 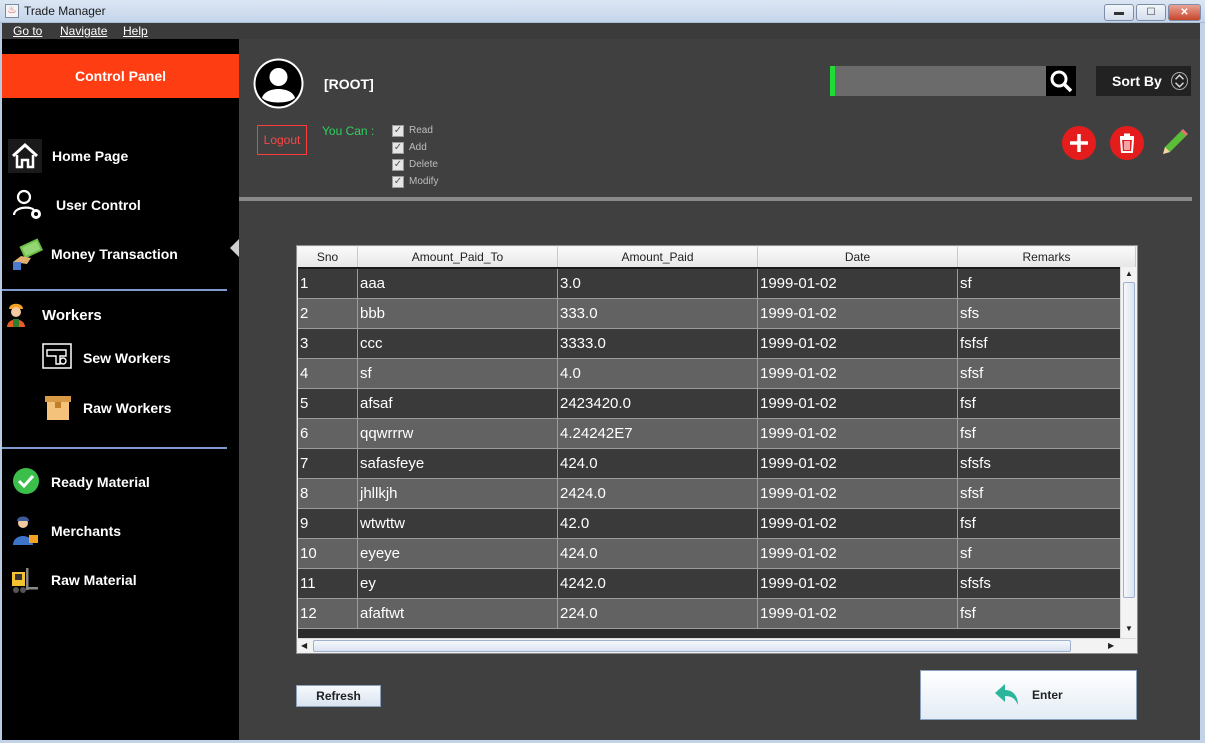 What do you see at coordinates (1028, 695) in the screenshot?
I see `enter-button: Enter` at bounding box center [1028, 695].